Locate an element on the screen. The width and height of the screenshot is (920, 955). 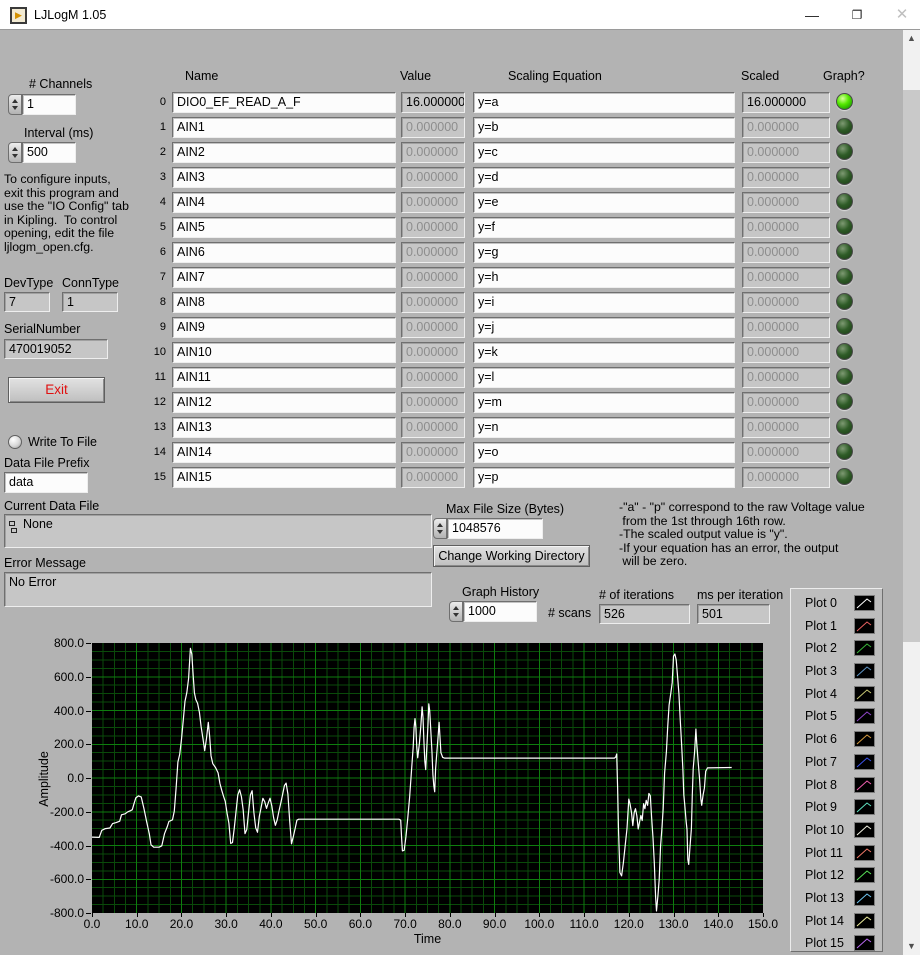
channel-name-input: AIN7 is located at coordinates (284, 277).